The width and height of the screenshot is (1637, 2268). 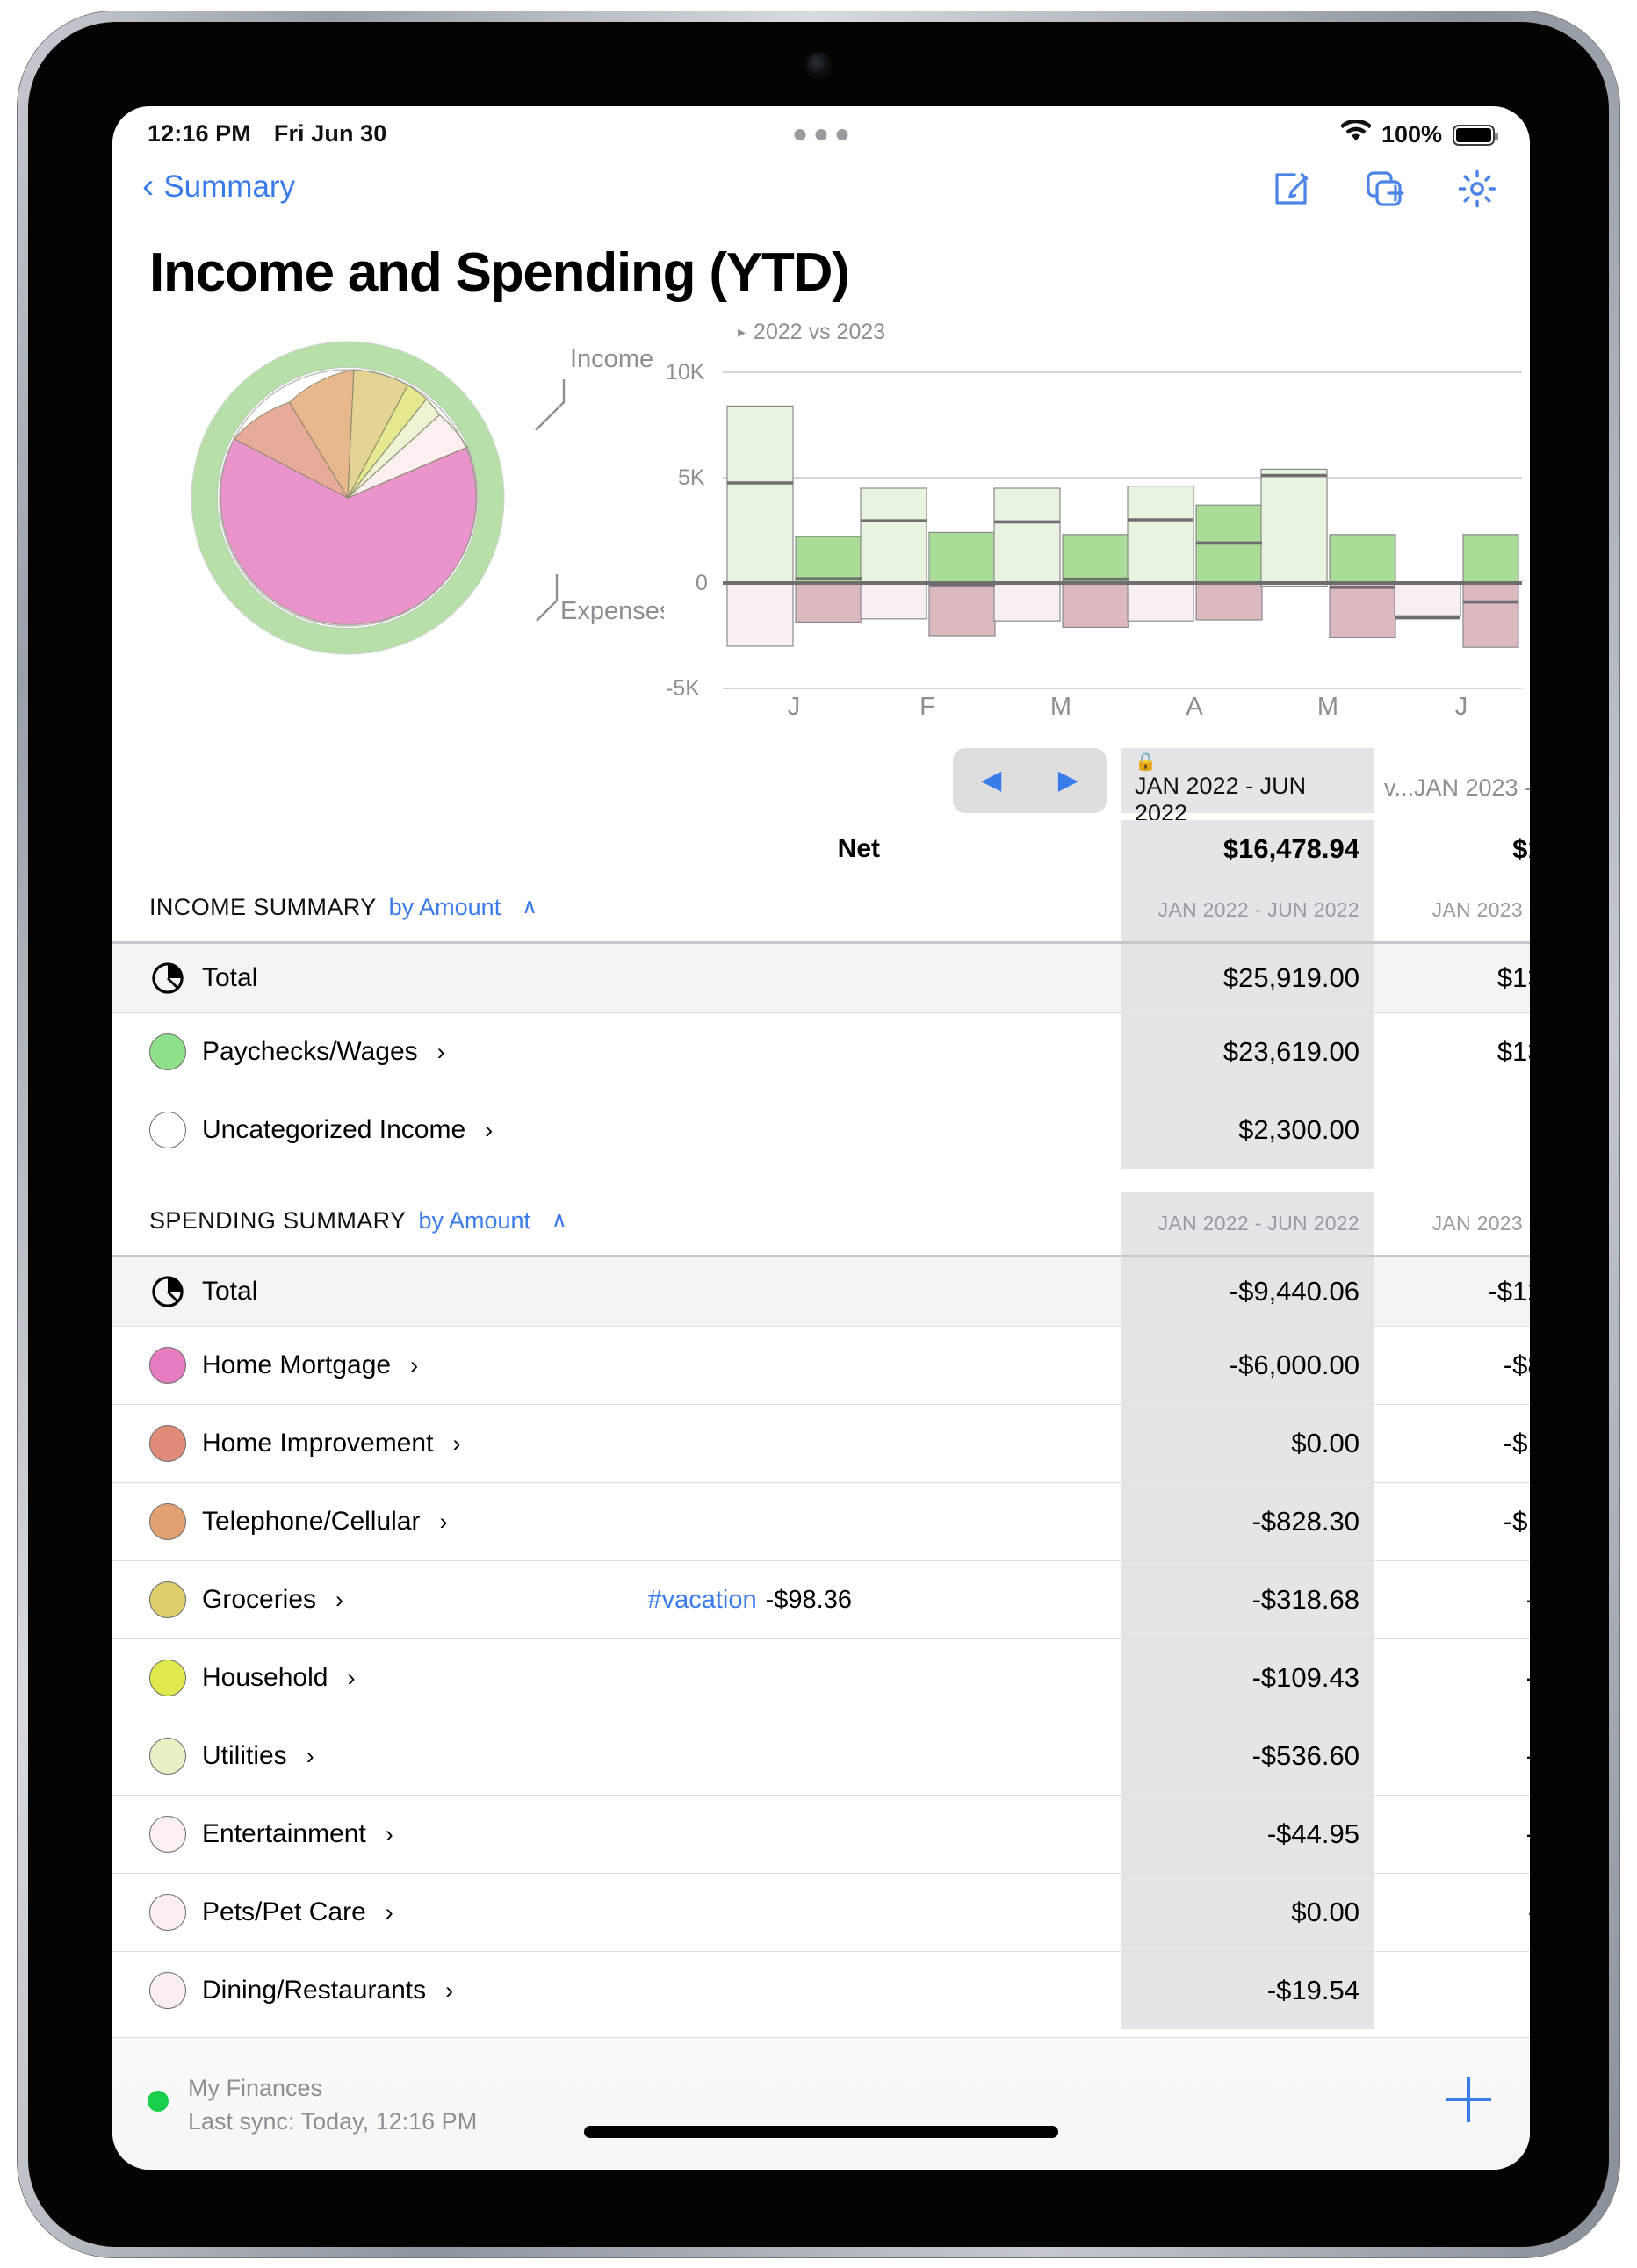 What do you see at coordinates (1461, 707) in the screenshot?
I see `xtick-jun: J` at bounding box center [1461, 707].